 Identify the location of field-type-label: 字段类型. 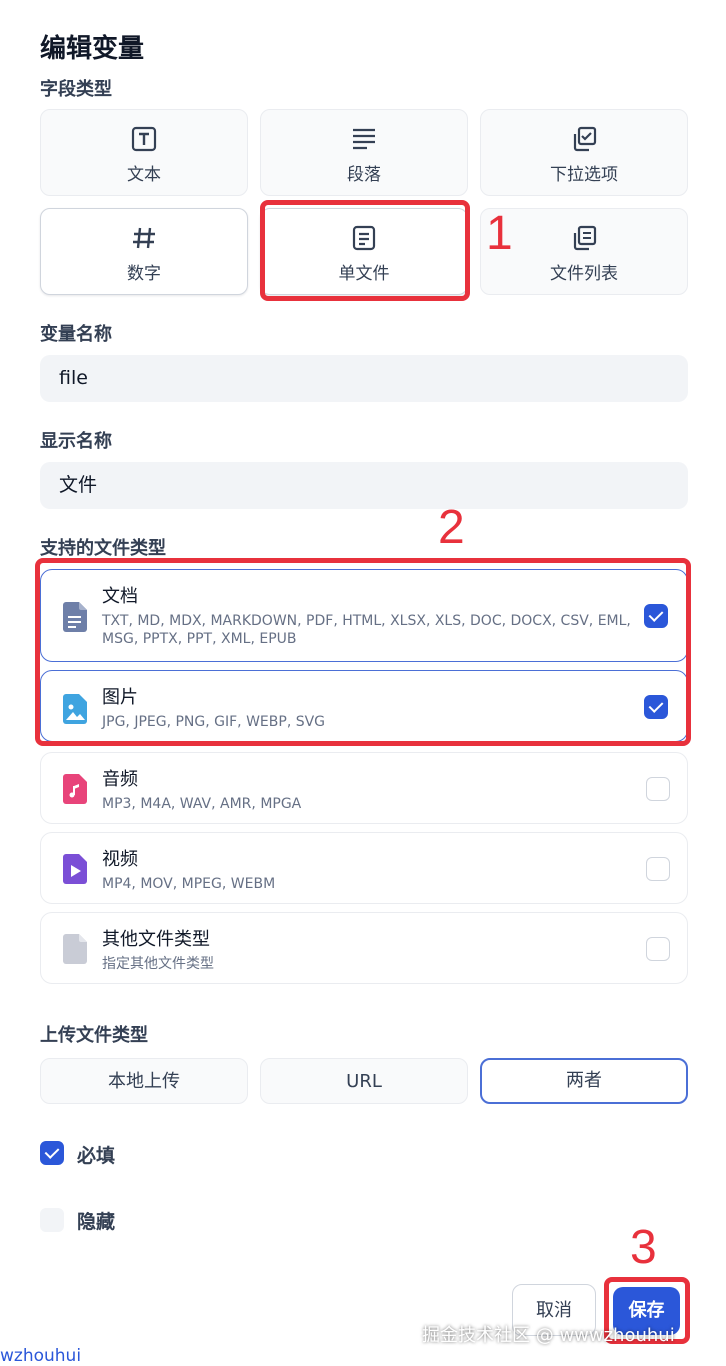
(76, 89).